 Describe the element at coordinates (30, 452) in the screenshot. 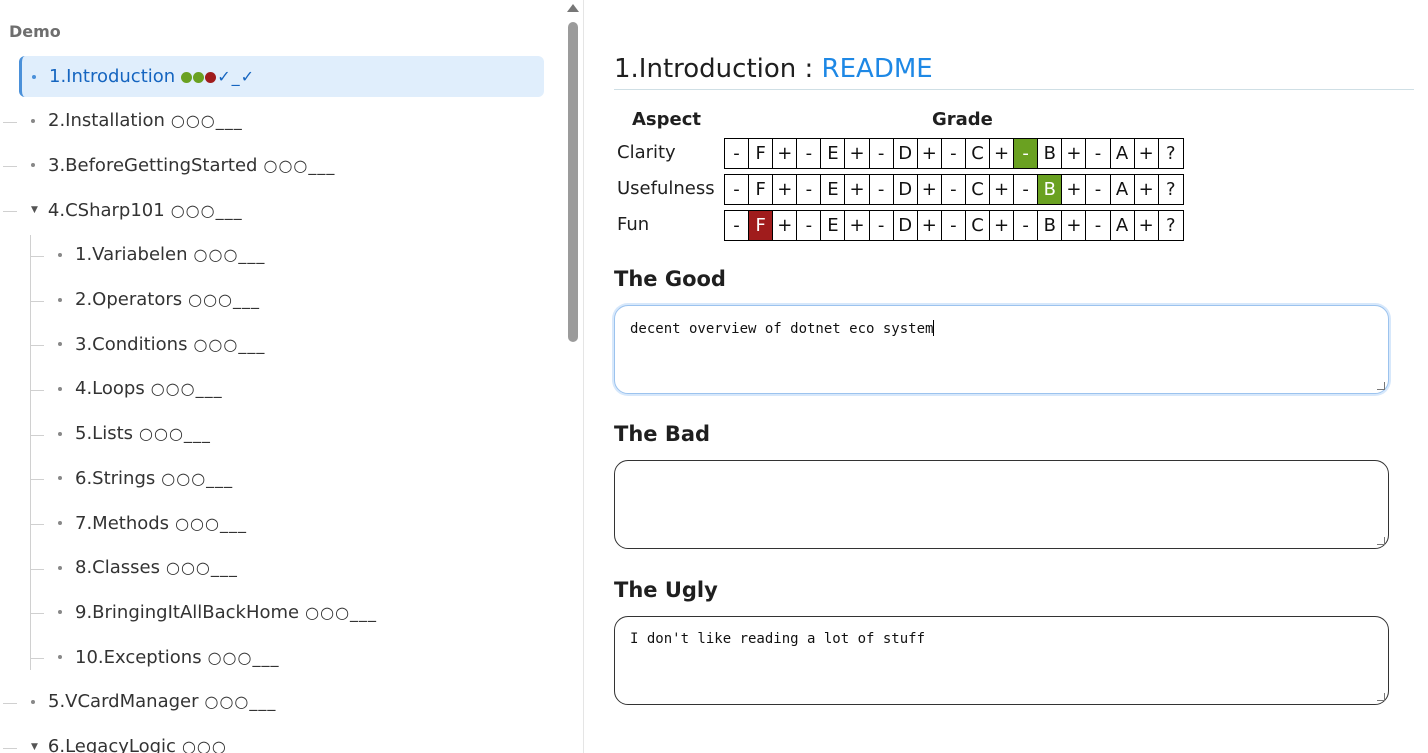

I see `tree-guide-line` at that location.